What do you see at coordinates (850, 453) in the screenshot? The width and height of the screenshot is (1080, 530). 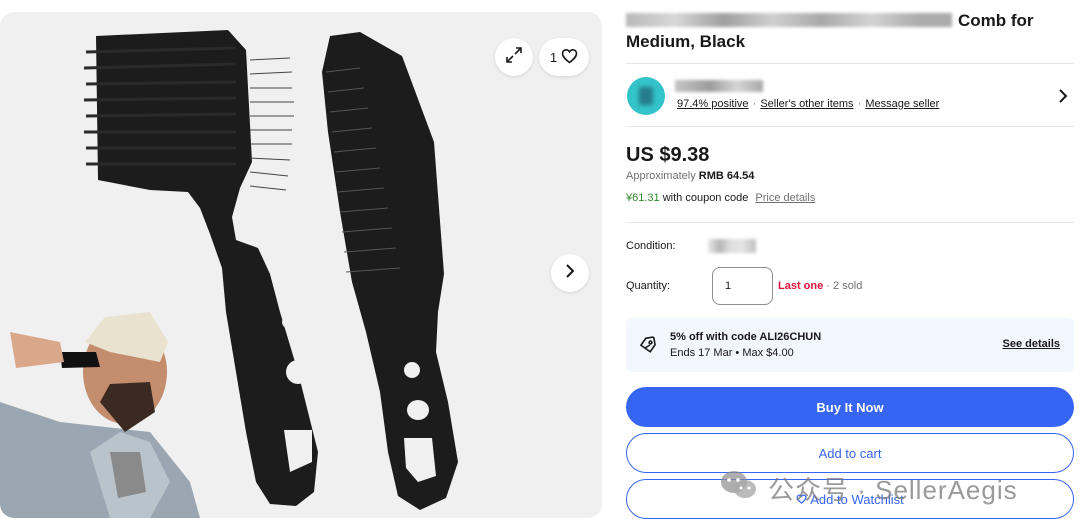 I see `add-to-cart-button: Add to cart` at bounding box center [850, 453].